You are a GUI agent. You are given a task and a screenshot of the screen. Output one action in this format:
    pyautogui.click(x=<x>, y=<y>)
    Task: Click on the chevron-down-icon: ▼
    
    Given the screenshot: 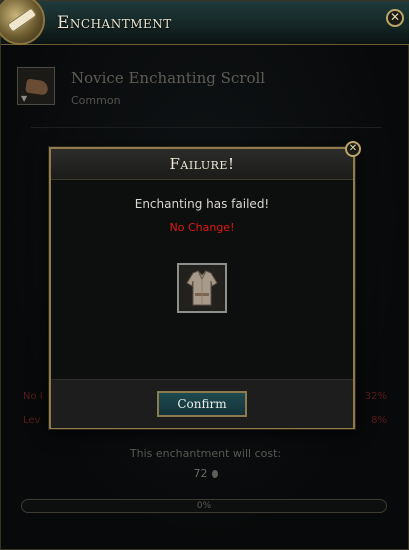 What is the action you would take?
    pyautogui.click(x=24, y=98)
    